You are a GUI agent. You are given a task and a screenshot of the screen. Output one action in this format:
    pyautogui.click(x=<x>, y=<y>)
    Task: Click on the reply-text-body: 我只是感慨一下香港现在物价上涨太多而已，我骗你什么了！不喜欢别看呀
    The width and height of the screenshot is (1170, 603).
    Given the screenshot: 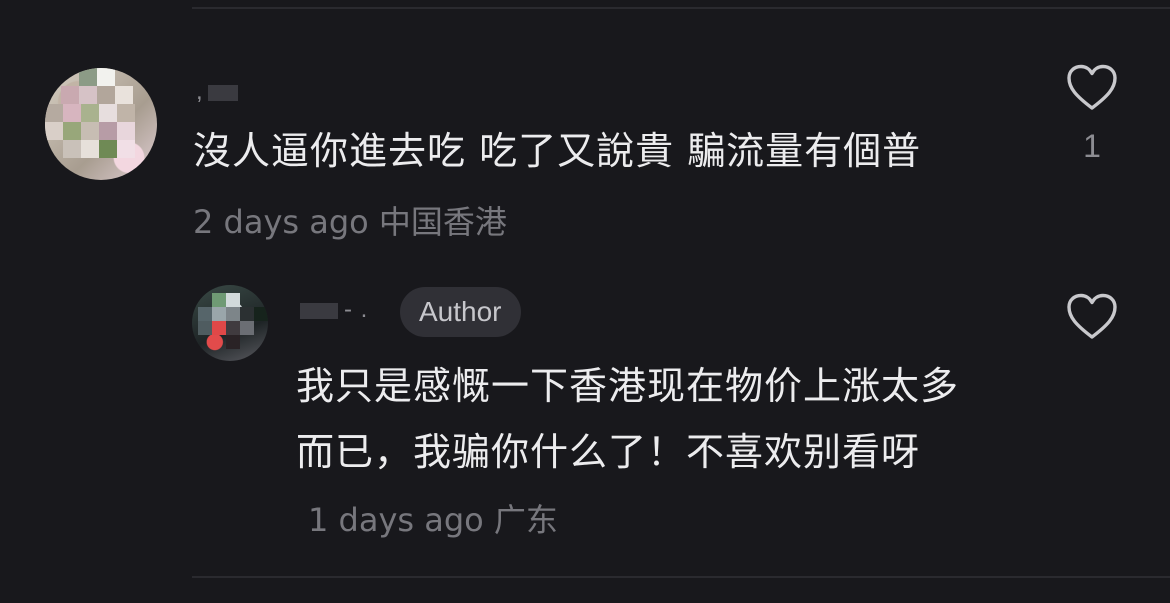 What is the action you would take?
    pyautogui.click(x=628, y=419)
    